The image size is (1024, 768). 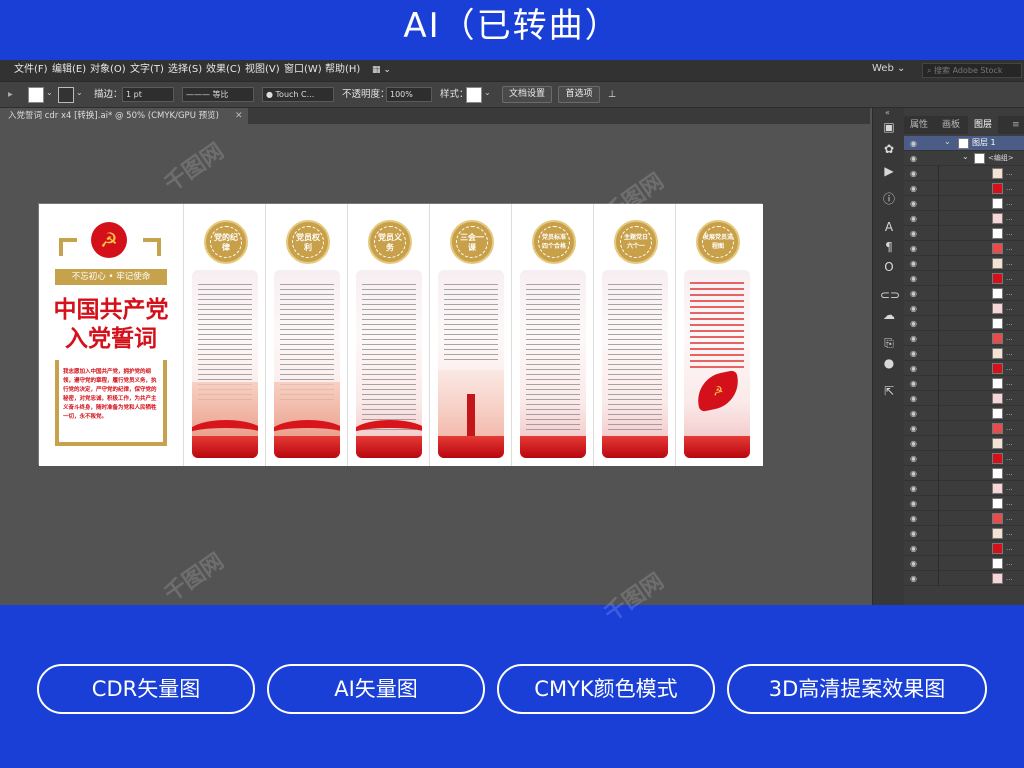 I want to click on menu-window: 窗口(W), so click(x=303, y=70).